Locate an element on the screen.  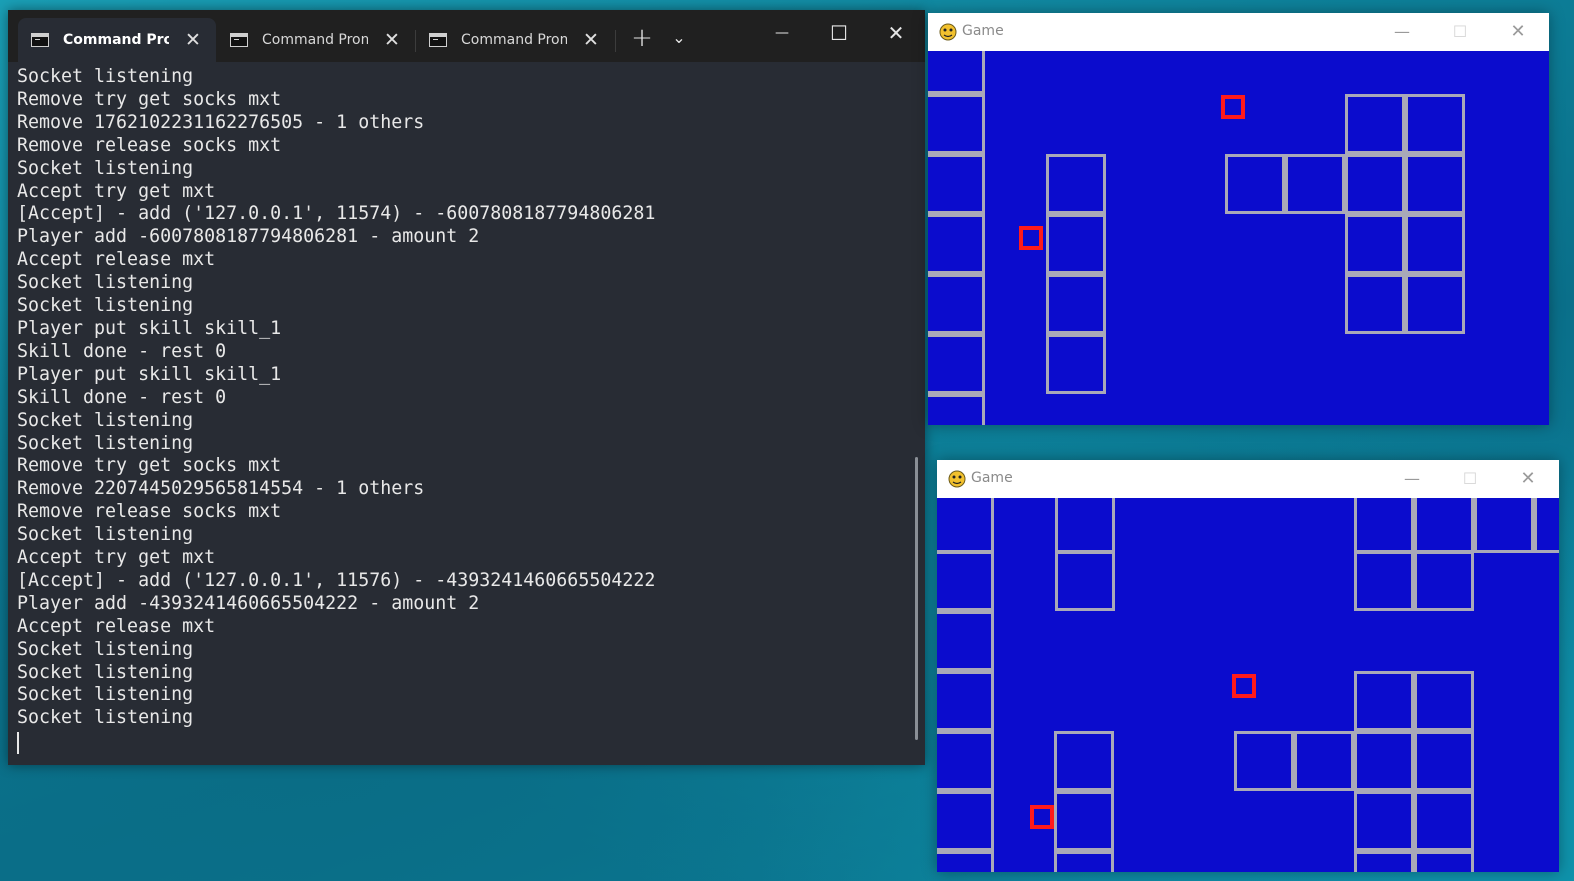
tab-command-prompt-3: Command Prompt ✕ is located at coordinates (515, 40).